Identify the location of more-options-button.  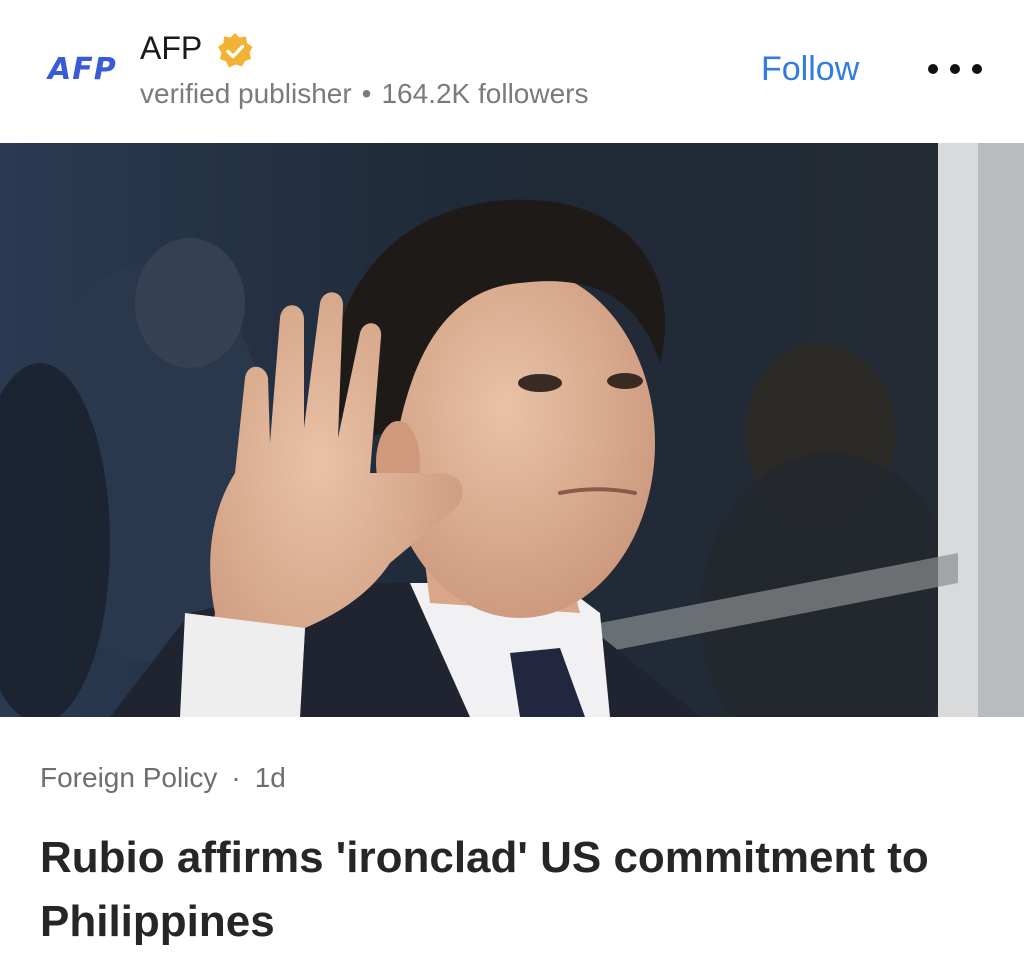
(955, 69).